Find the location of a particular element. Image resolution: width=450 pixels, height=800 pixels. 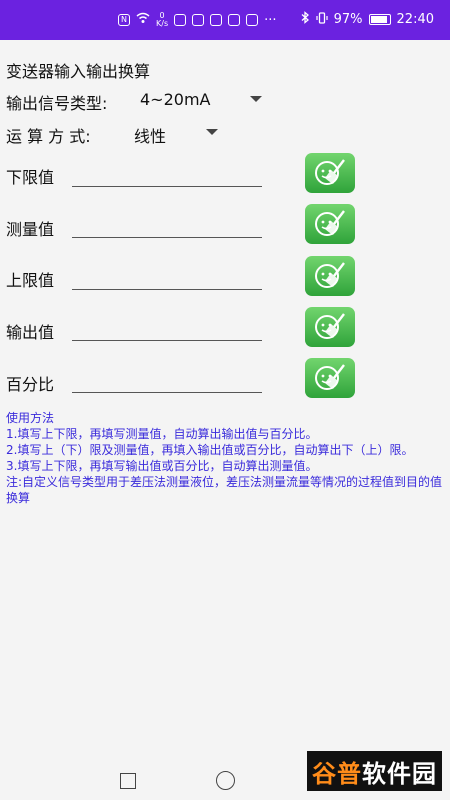

usage-line: 1.填写上下限，再填写测量值，自动算出输出值与百分比。 is located at coordinates (162, 434).